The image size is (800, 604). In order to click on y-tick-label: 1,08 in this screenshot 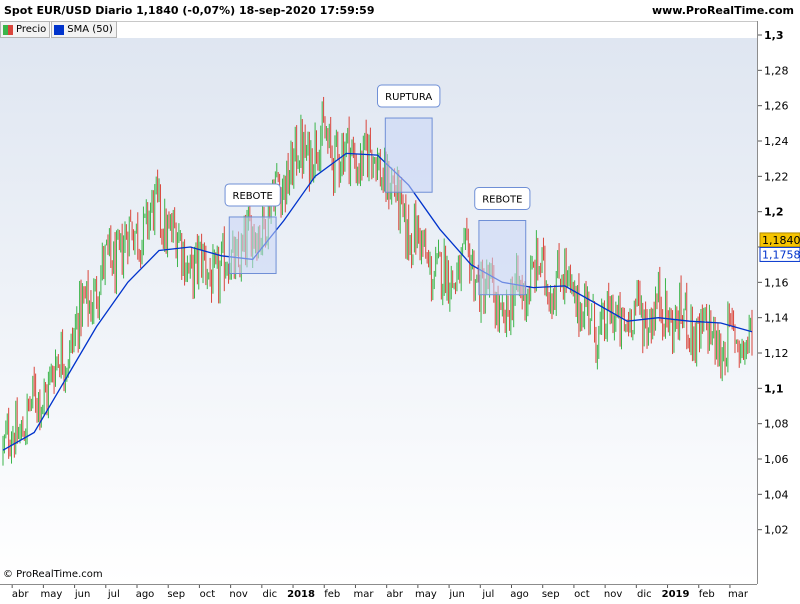, I will do `click(776, 424)`.